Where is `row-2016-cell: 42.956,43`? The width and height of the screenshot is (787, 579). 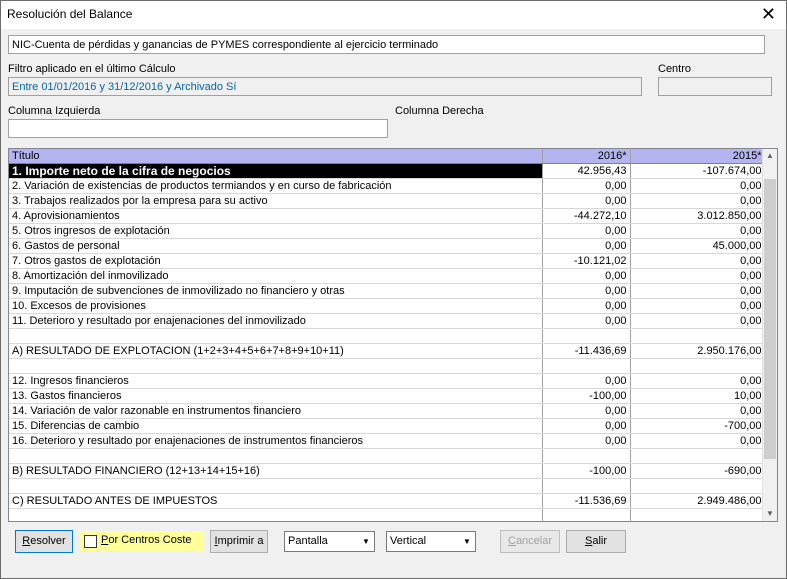 row-2016-cell: 42.956,43 is located at coordinates (586, 171).